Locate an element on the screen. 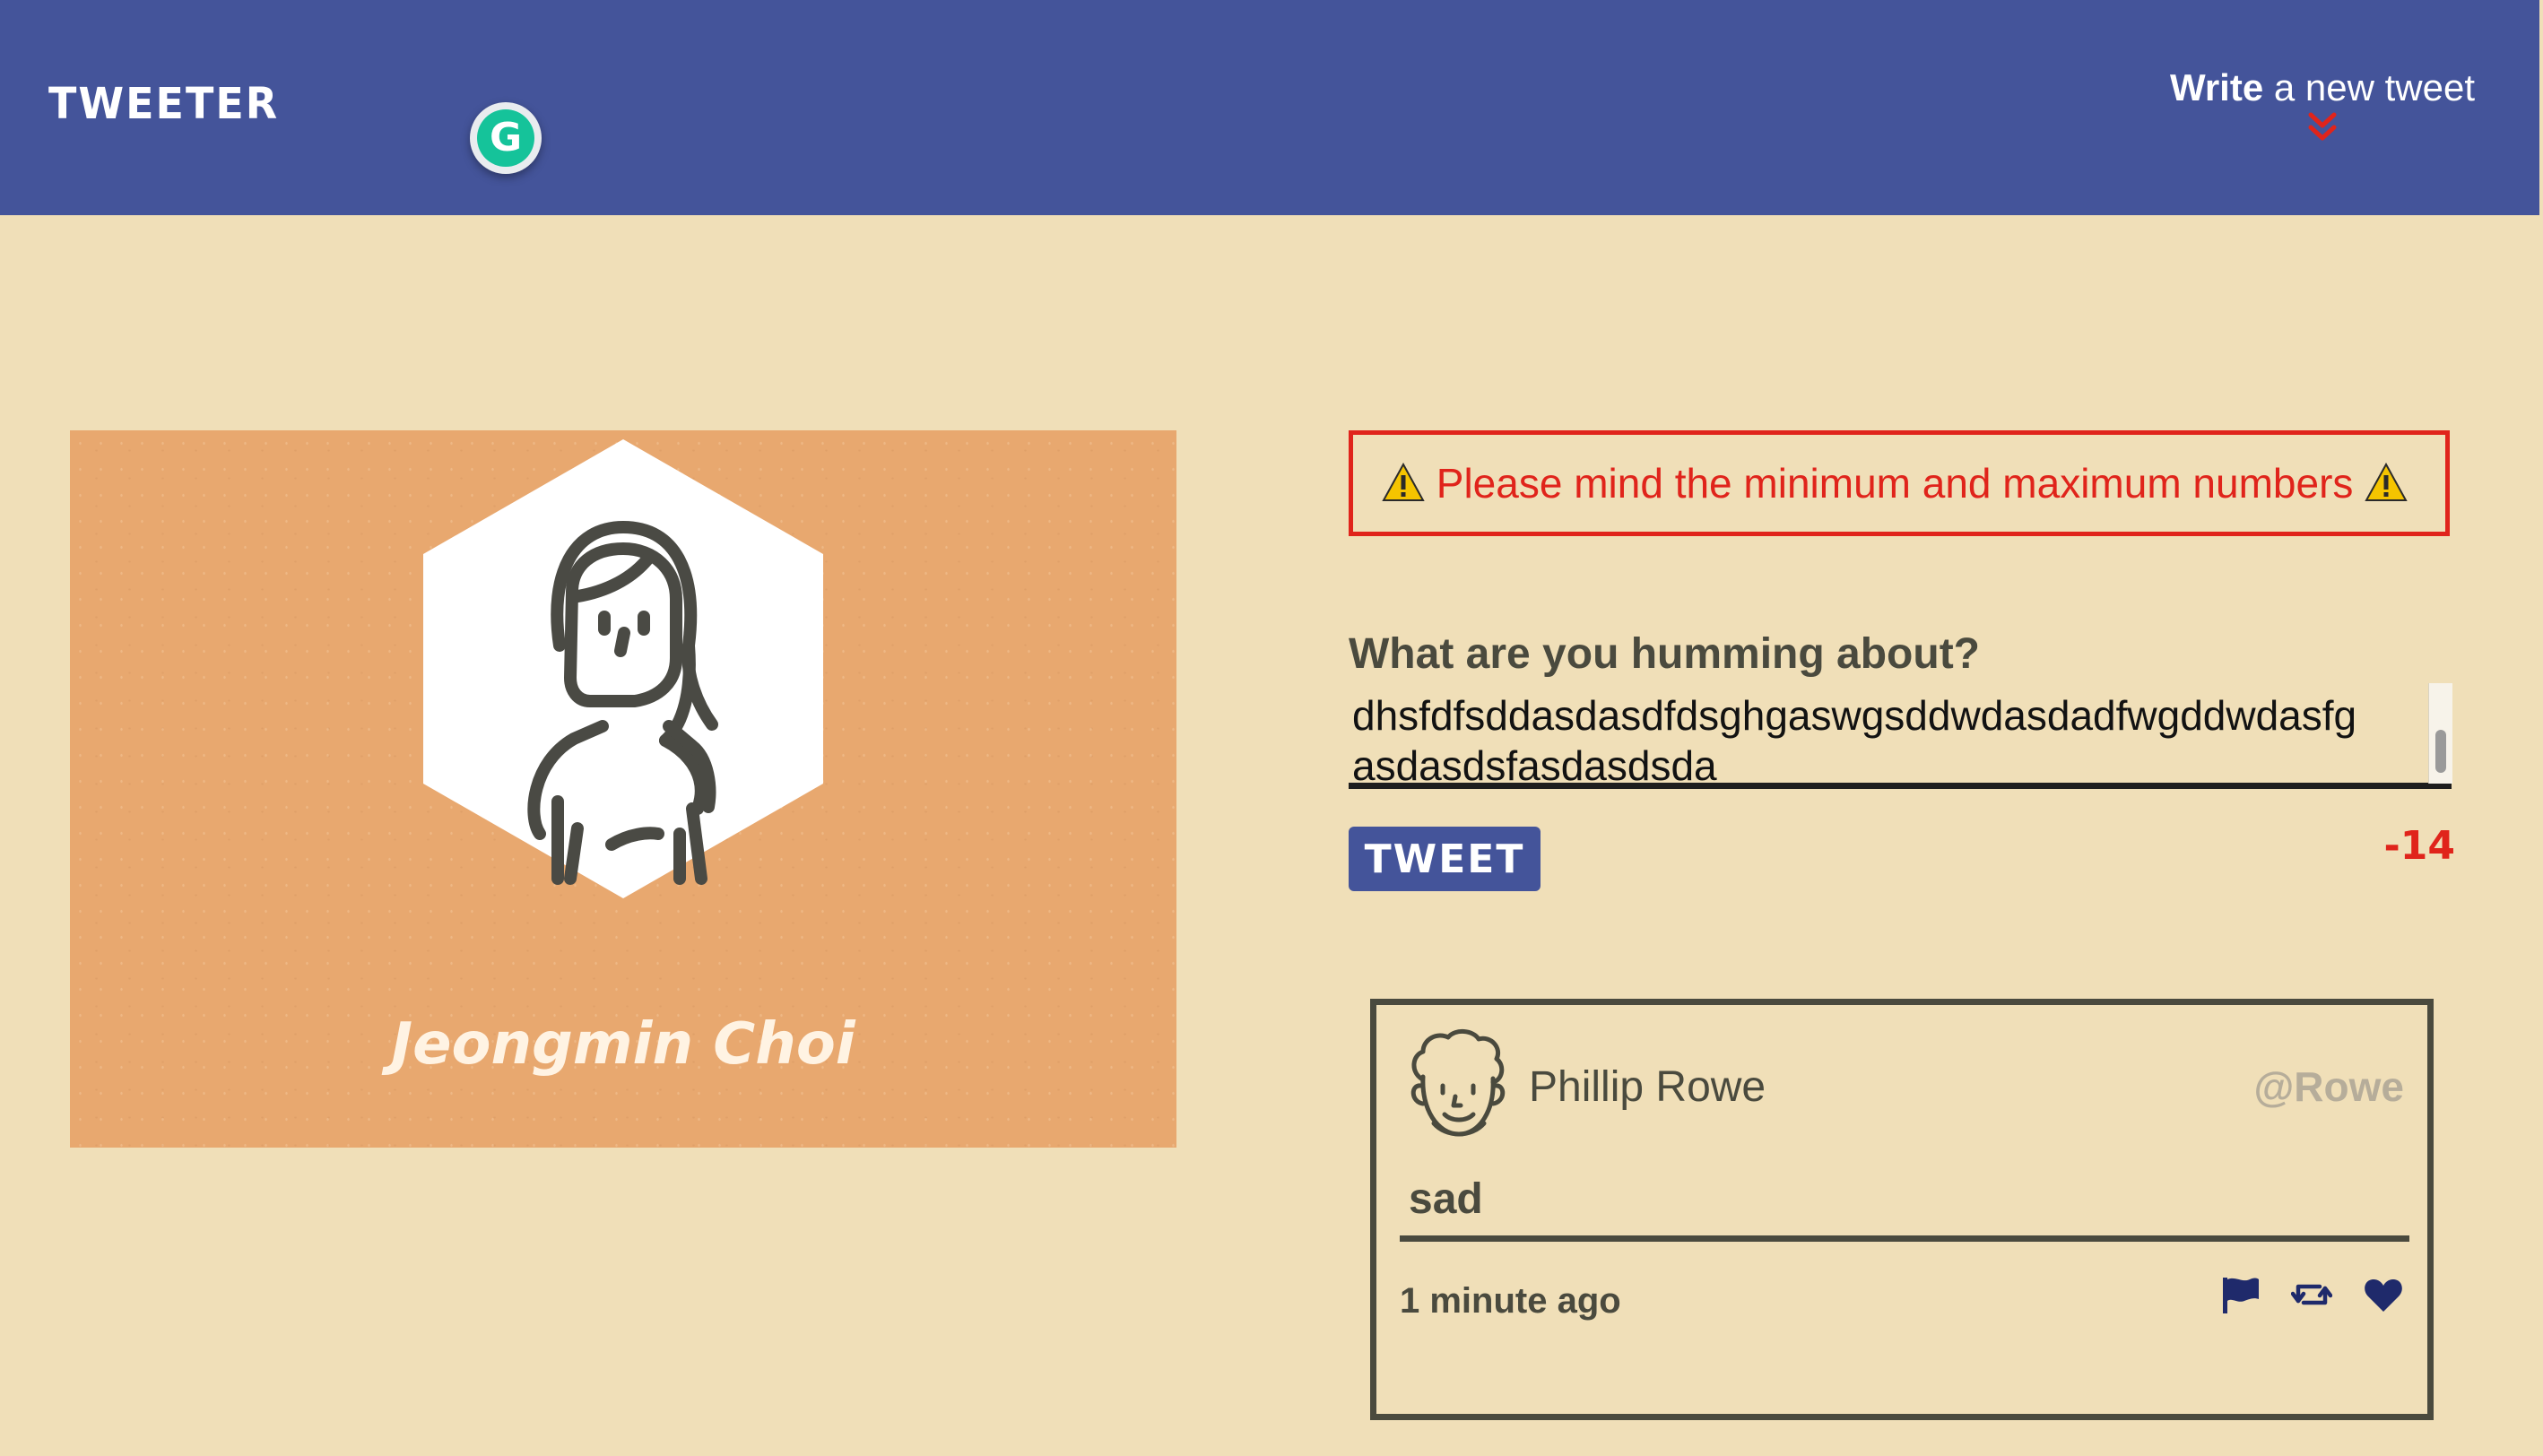 This screenshot has height=1456, width=2543. author-handle: @Rowe is located at coordinates (2328, 1087).